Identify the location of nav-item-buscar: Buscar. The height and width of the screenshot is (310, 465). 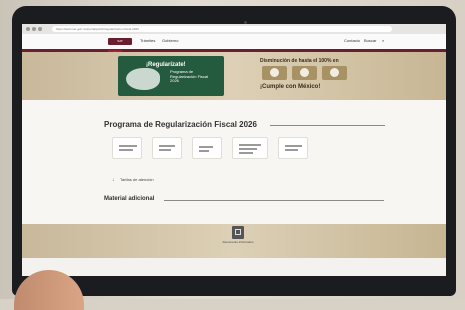
(370, 40).